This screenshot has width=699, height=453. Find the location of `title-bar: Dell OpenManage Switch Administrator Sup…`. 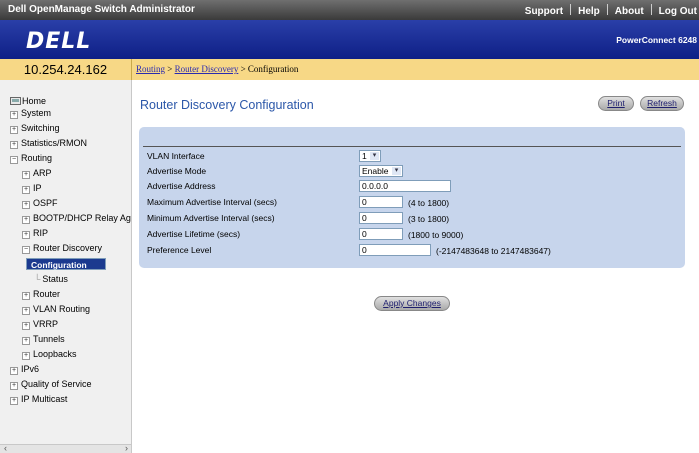

title-bar: Dell OpenManage Switch Administrator Sup… is located at coordinates (349, 10).